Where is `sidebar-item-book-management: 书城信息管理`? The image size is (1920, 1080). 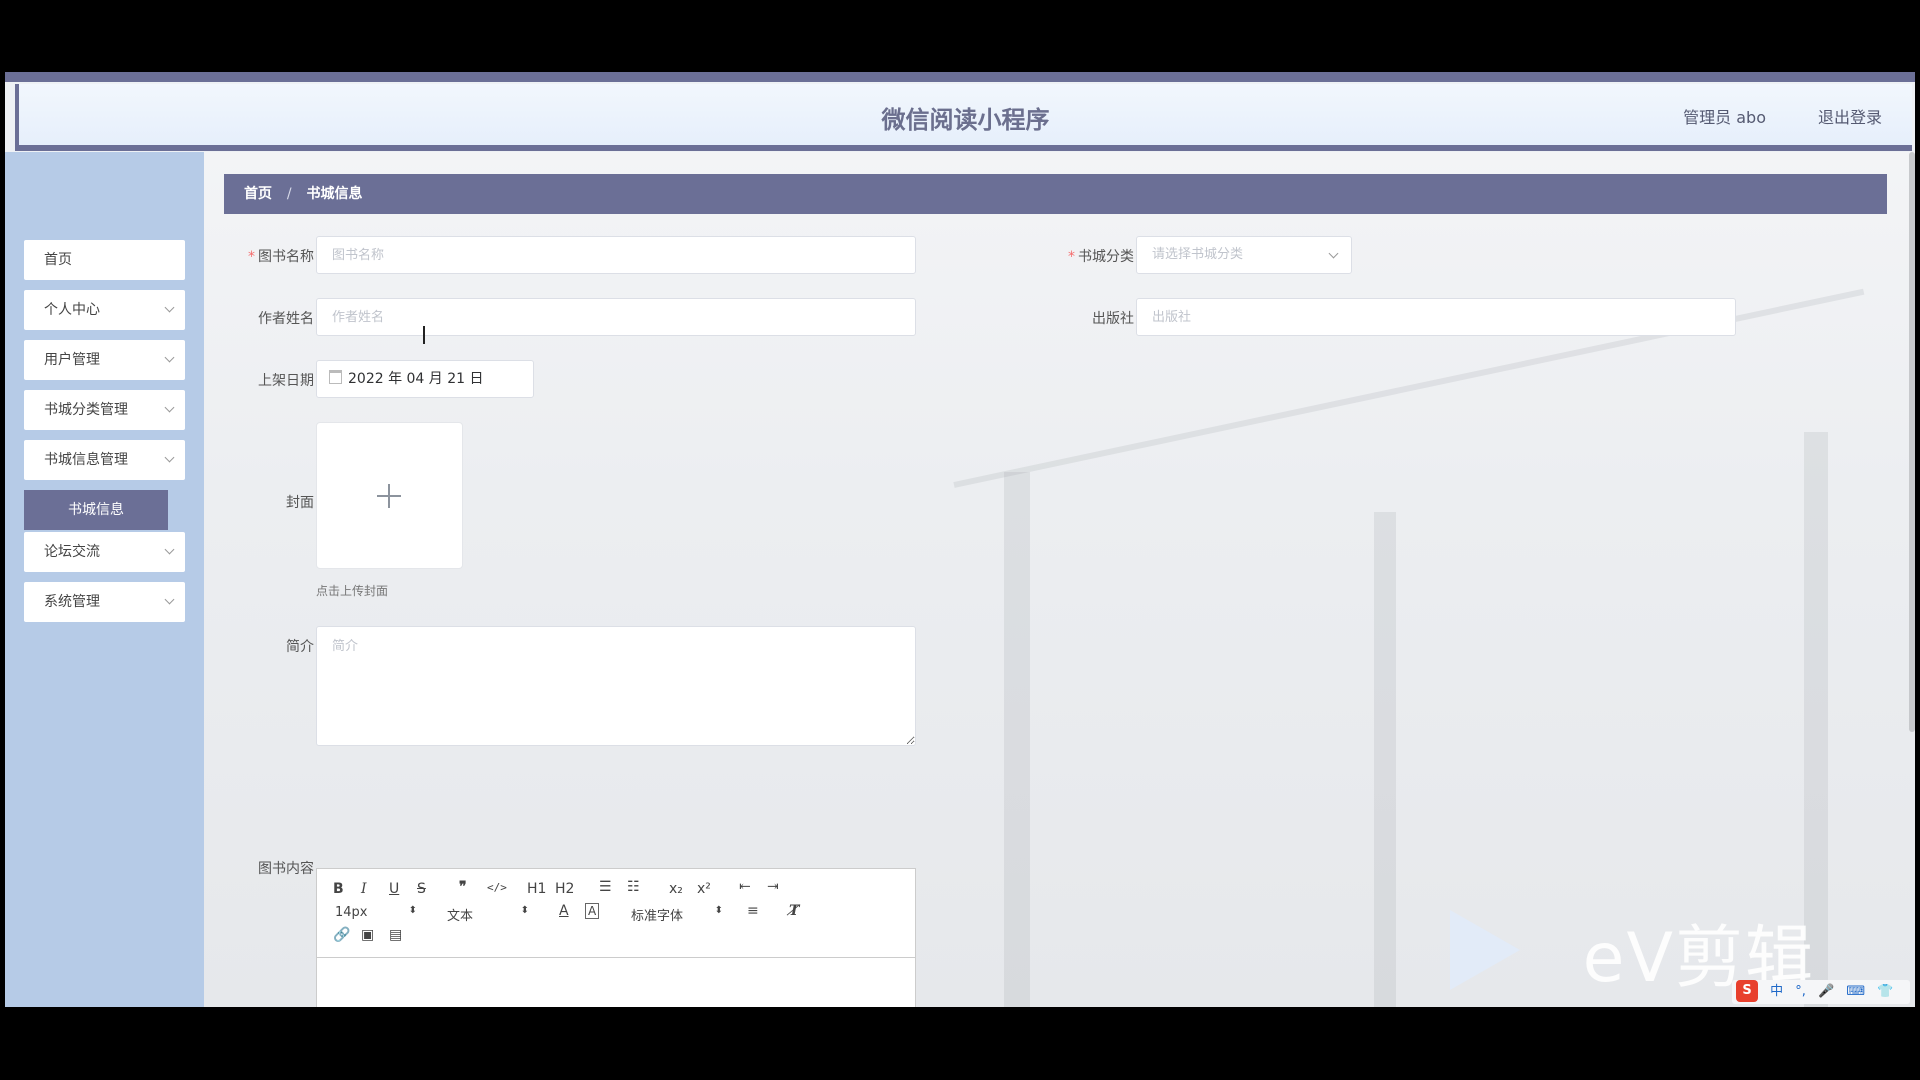
sidebar-item-book-management: 书城信息管理 is located at coordinates (104, 460).